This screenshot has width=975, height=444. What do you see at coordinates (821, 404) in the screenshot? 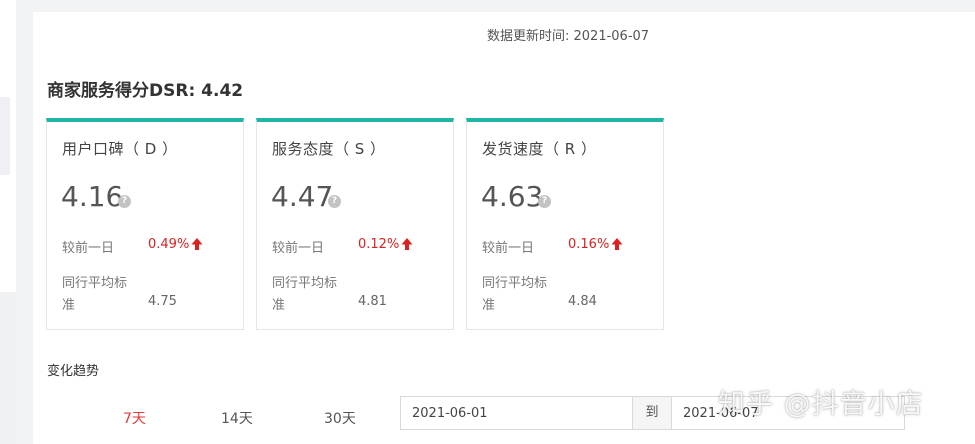
I see `watermark: 知乎 @抖音小店` at bounding box center [821, 404].